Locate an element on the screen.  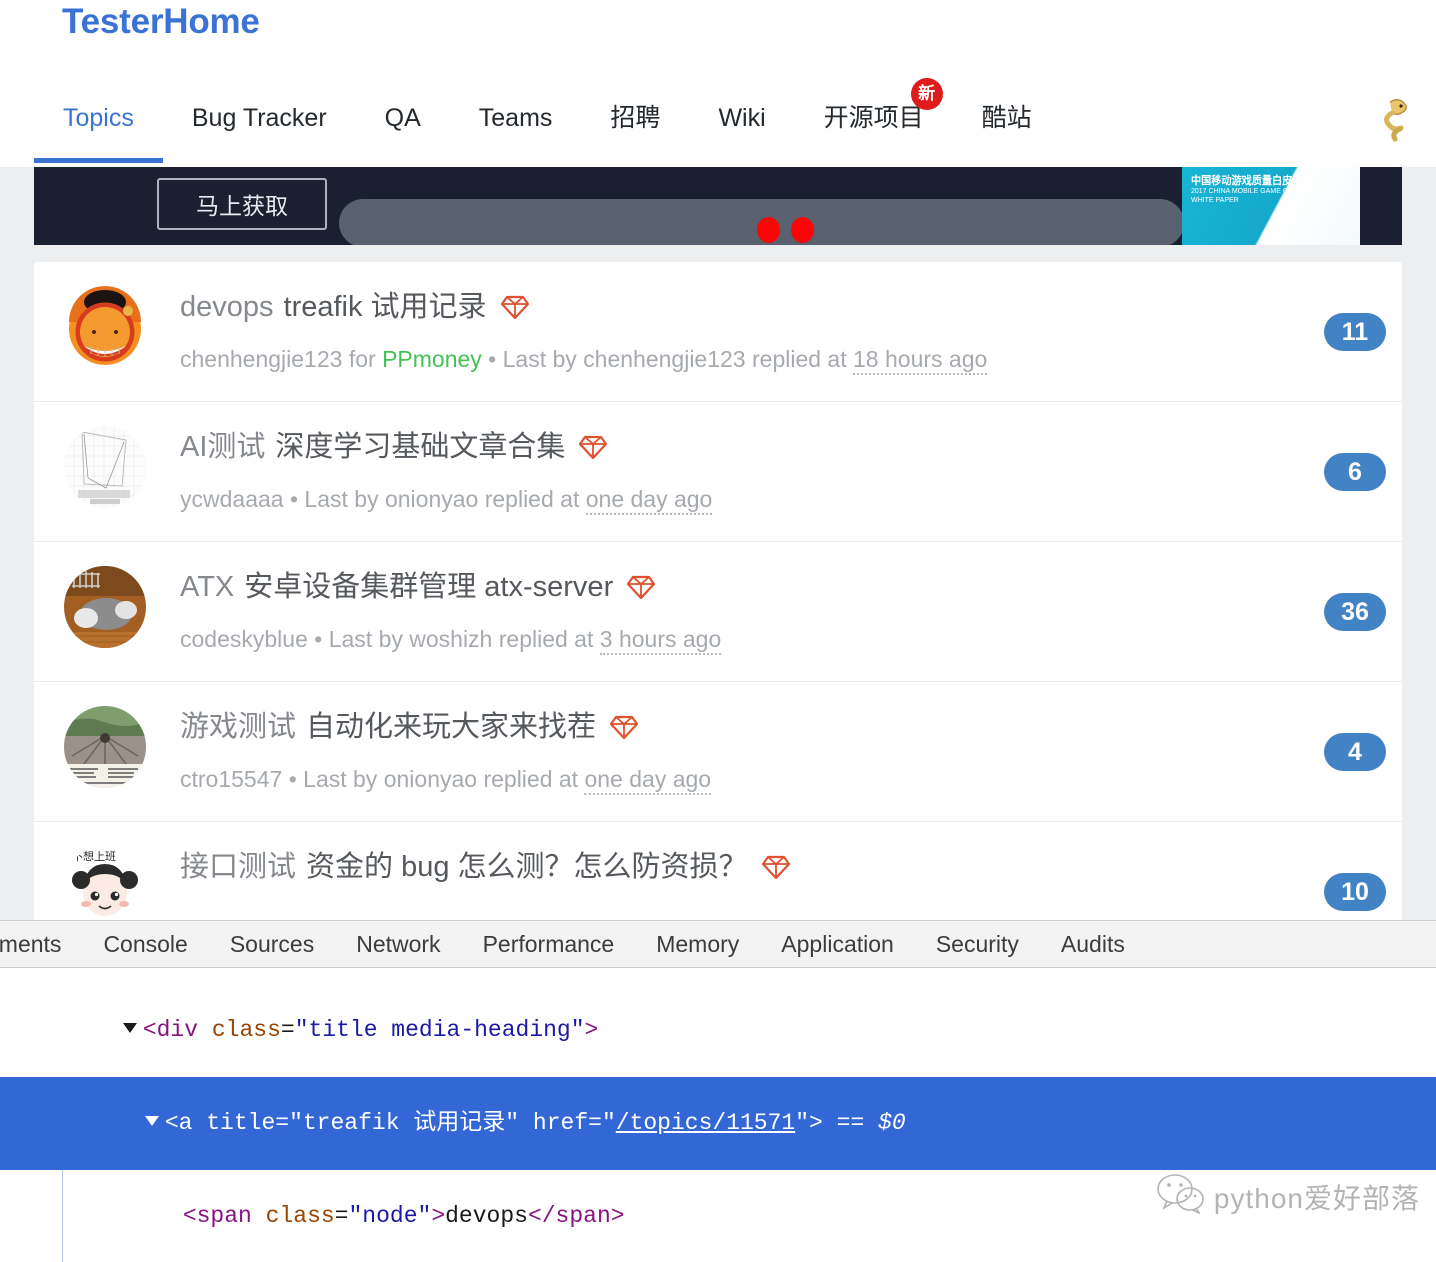
reply-count-badge: 4 is located at coordinates (1355, 751).